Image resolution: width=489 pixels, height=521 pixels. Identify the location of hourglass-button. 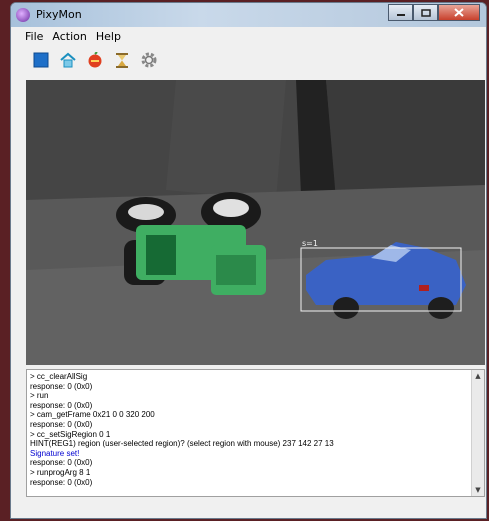
(122, 60).